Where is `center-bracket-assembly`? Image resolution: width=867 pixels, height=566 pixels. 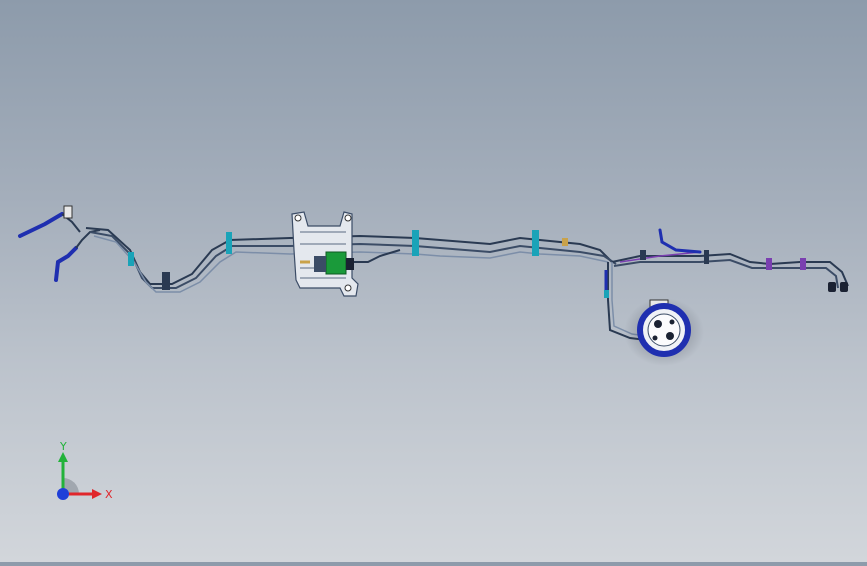 center-bracket-assembly is located at coordinates (346, 254).